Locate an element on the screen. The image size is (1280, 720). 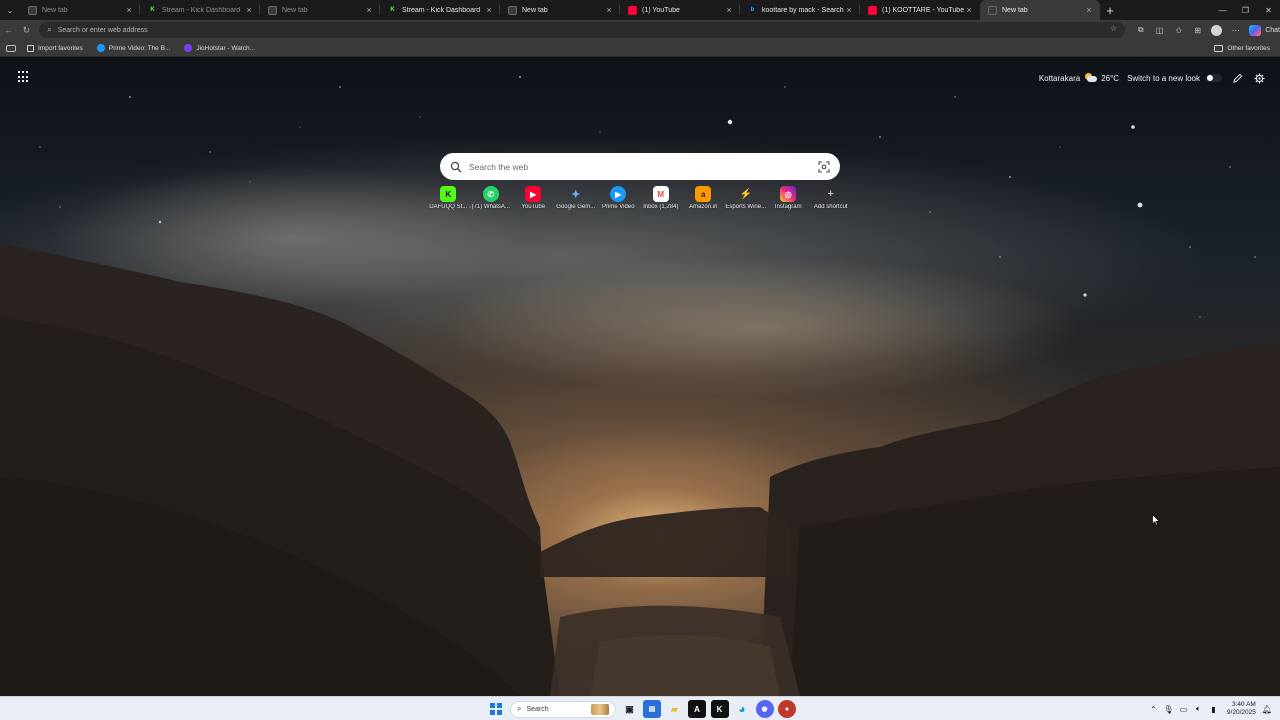
refresh-icon: ↻ is located at coordinates (27, 30).